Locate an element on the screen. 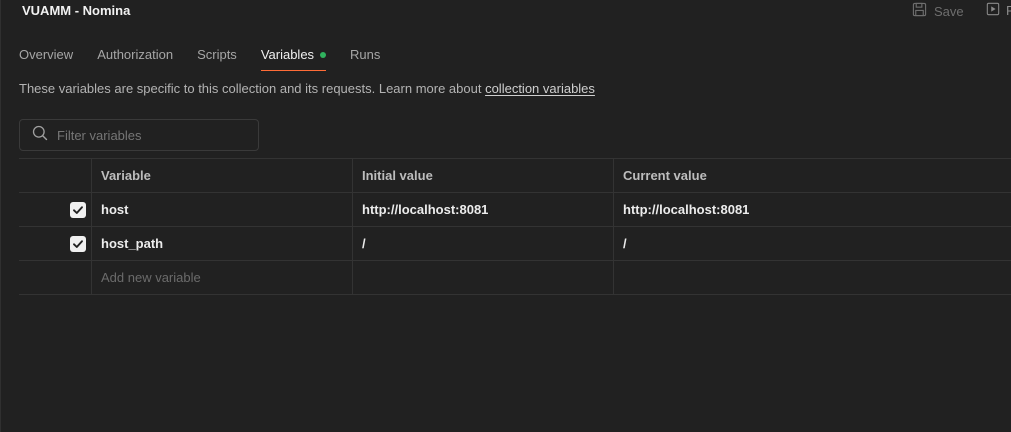  save-icon is located at coordinates (919, 11).